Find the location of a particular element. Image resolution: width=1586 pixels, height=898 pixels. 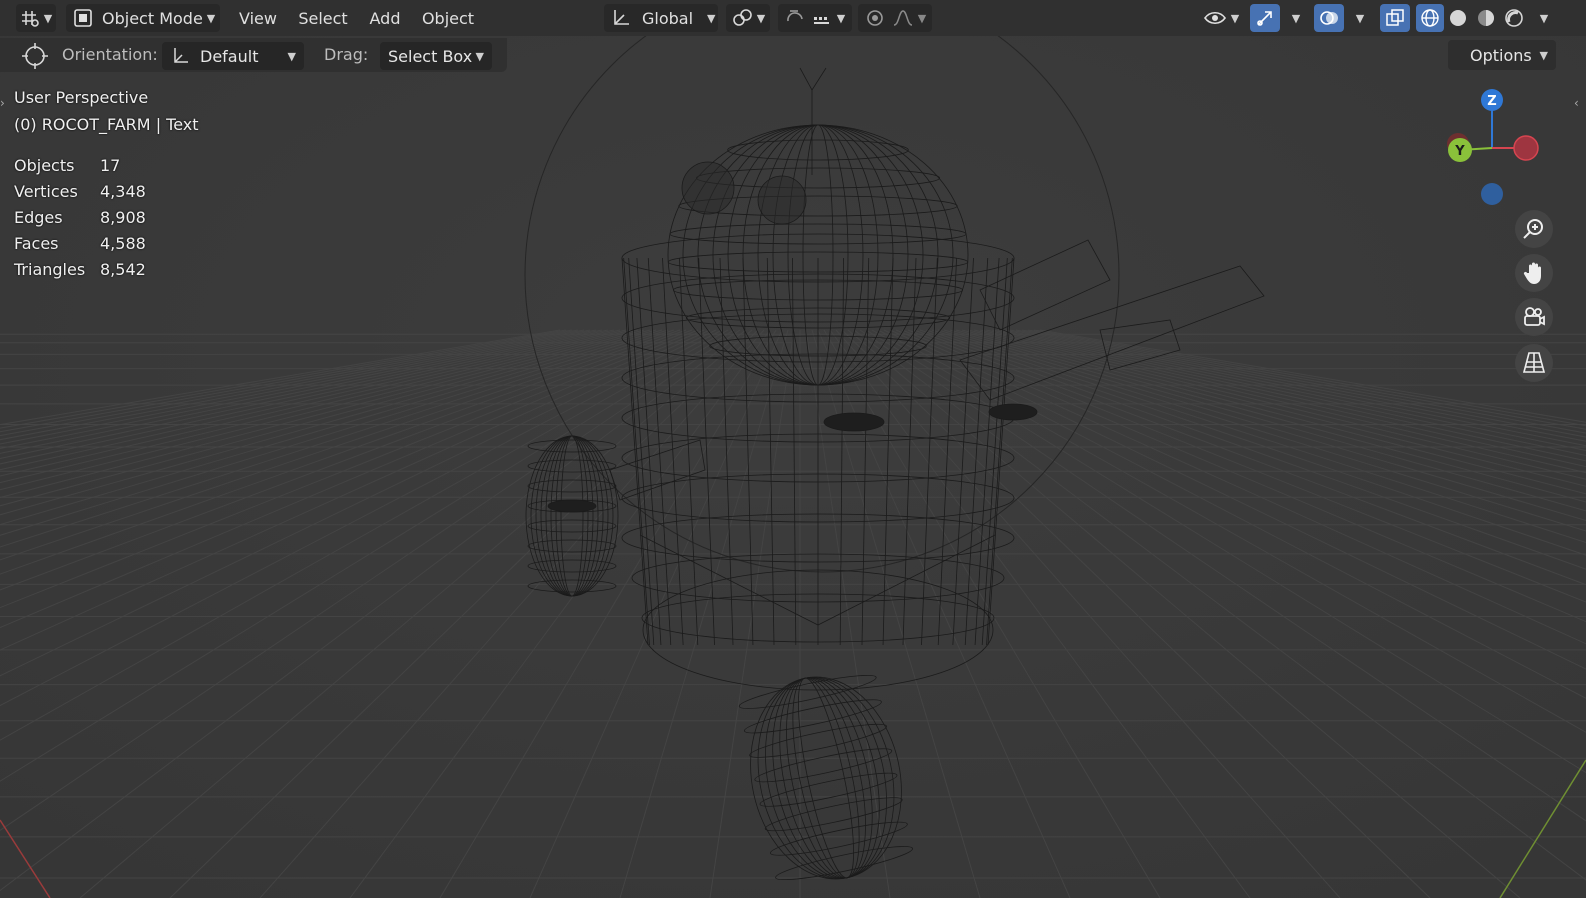

stat-triangles: Triangles 8,542 is located at coordinates (80, 269).